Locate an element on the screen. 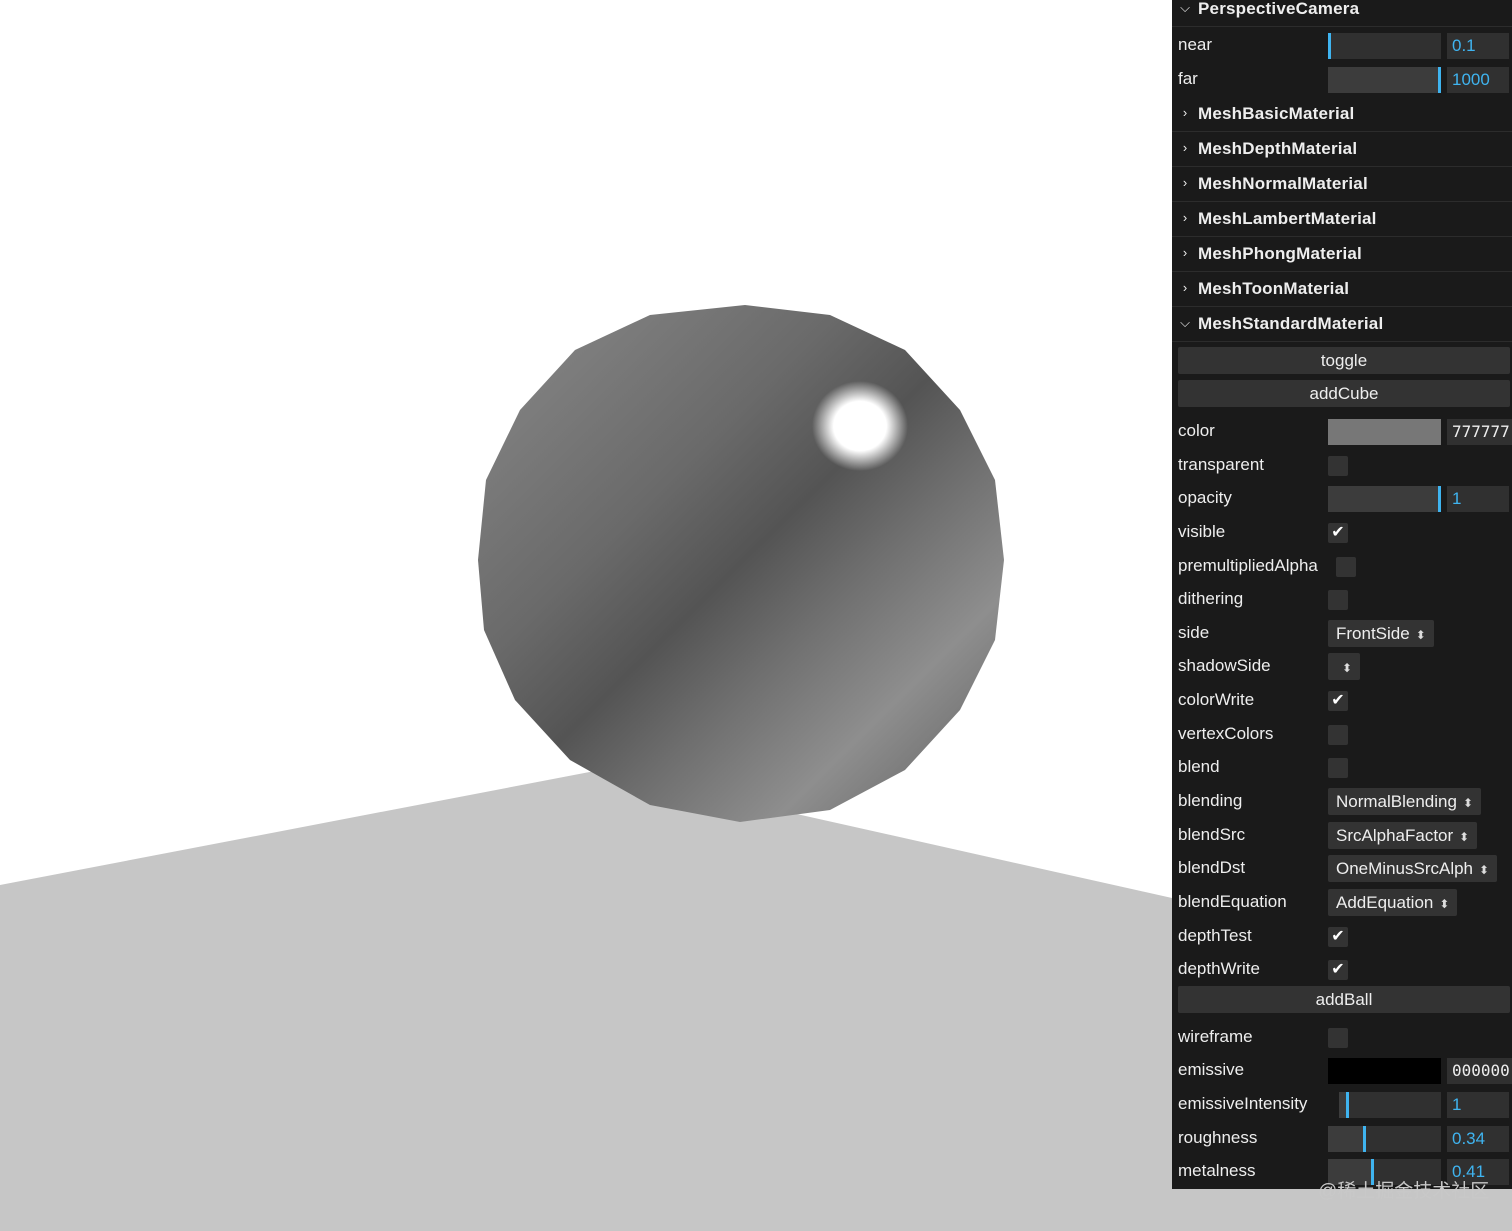  control-label: emissiveIntensity is located at coordinates (1243, 1103).